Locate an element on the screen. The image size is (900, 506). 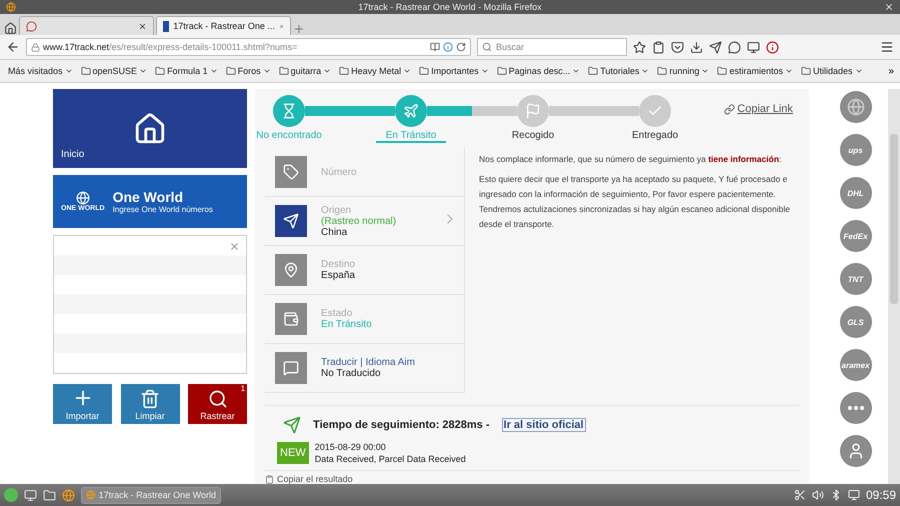
send-icon is located at coordinates (715, 47).